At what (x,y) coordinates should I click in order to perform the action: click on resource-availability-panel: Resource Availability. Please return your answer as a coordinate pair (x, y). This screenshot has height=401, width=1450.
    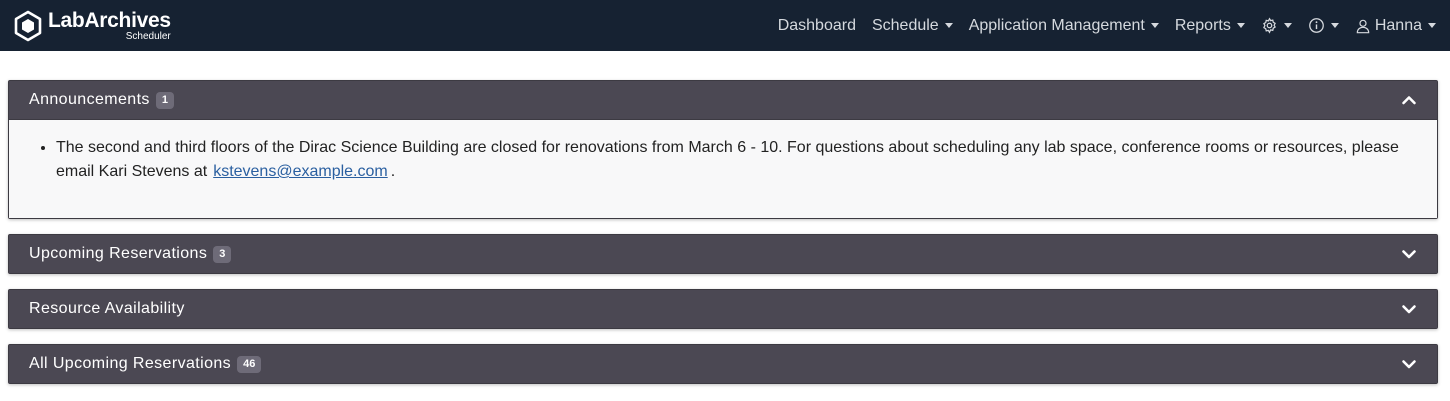
    Looking at the image, I should click on (723, 309).